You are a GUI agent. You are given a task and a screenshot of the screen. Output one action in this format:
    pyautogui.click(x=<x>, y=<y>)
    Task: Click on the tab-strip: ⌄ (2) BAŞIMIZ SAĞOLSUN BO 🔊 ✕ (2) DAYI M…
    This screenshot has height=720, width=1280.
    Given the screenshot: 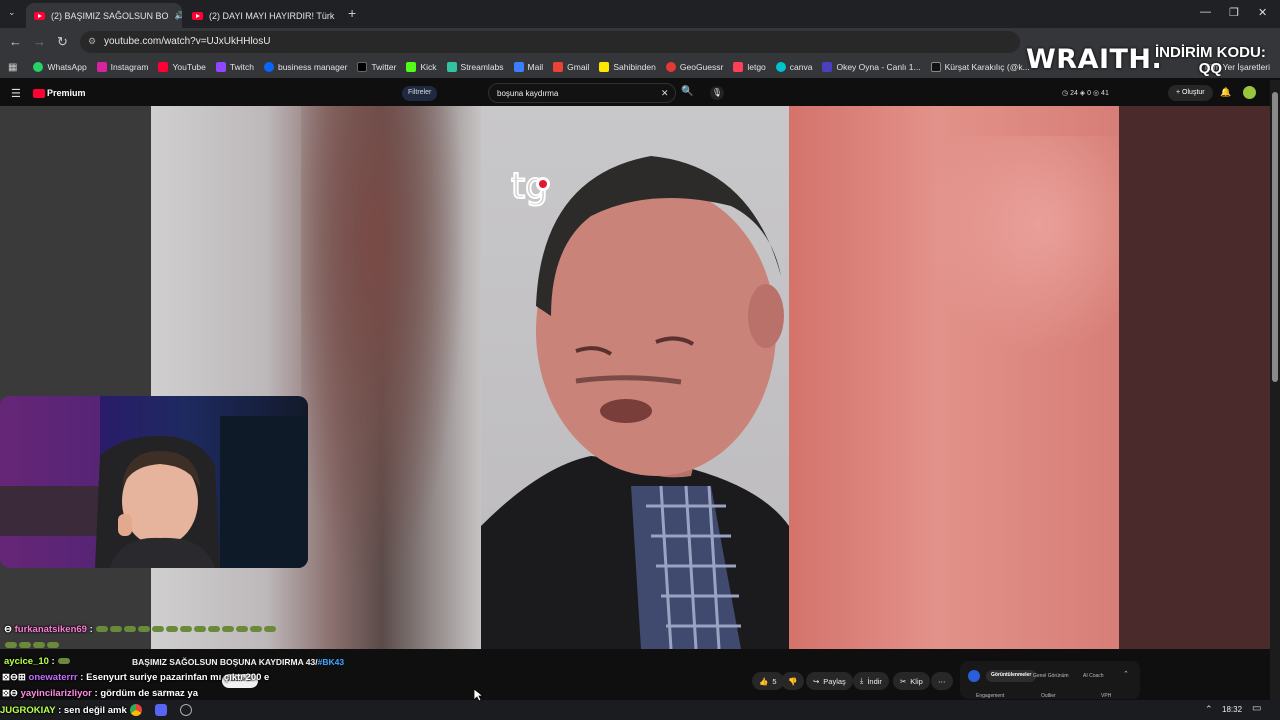 What is the action you would take?
    pyautogui.click(x=640, y=14)
    